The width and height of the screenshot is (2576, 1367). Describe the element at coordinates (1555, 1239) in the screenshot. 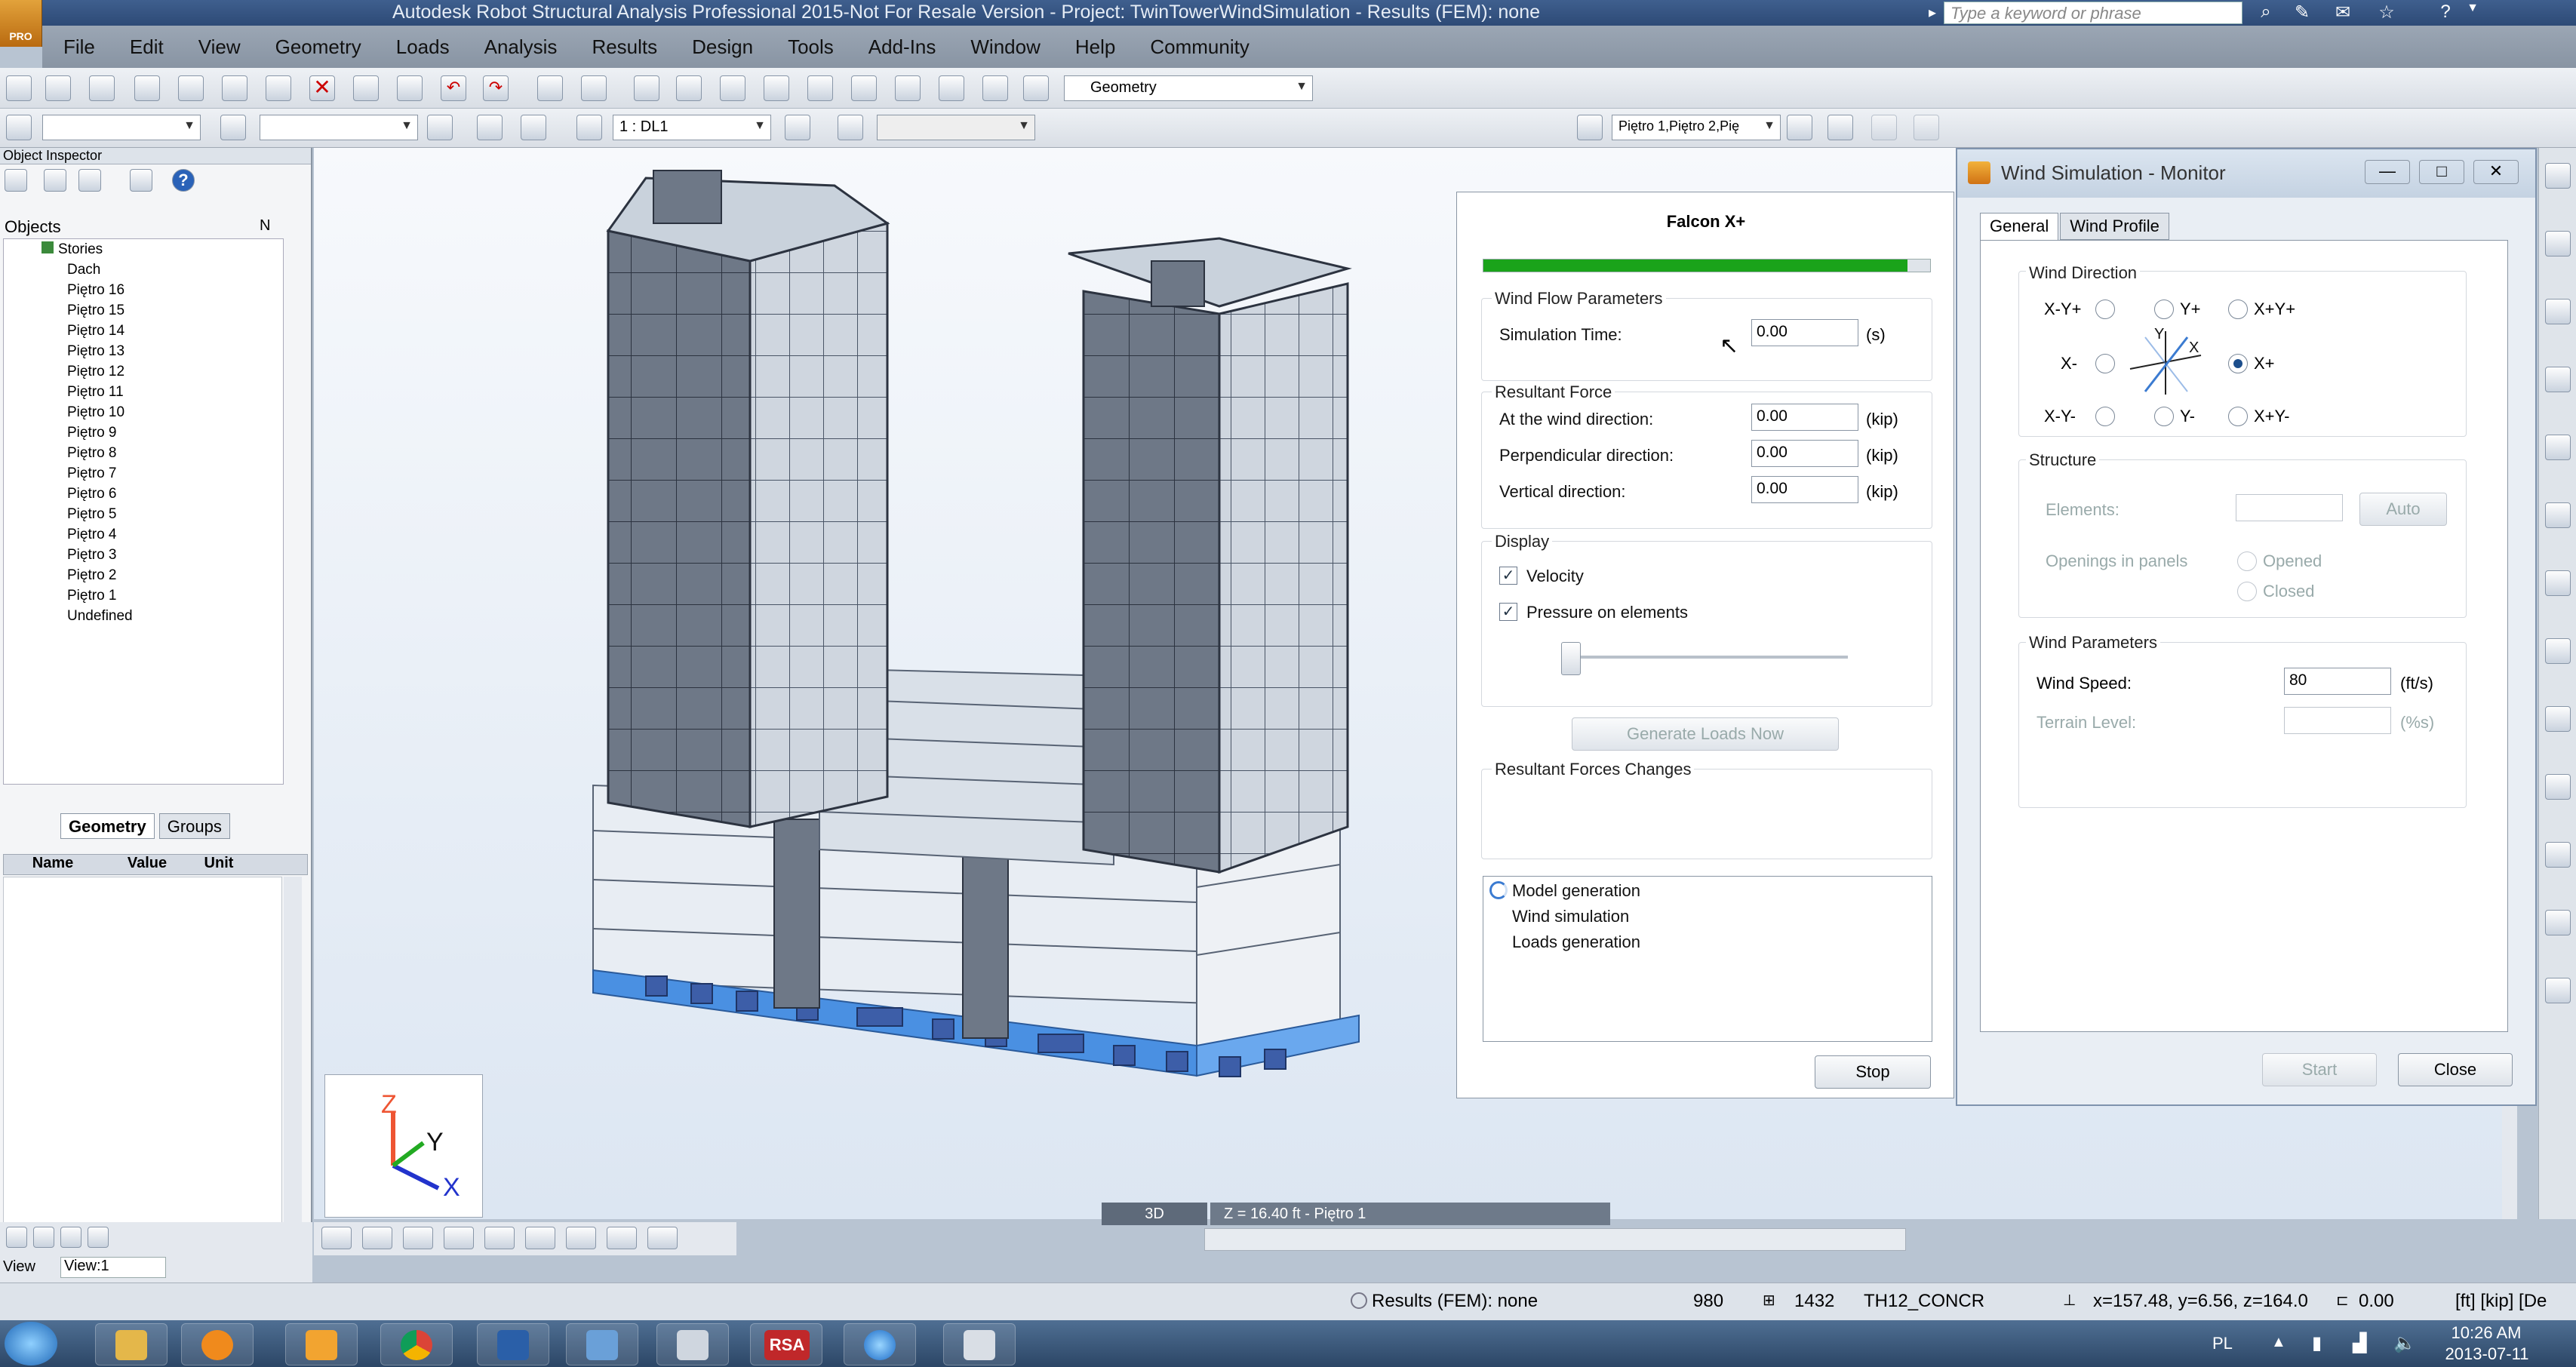

I see `horizontal-scrollbar` at that location.